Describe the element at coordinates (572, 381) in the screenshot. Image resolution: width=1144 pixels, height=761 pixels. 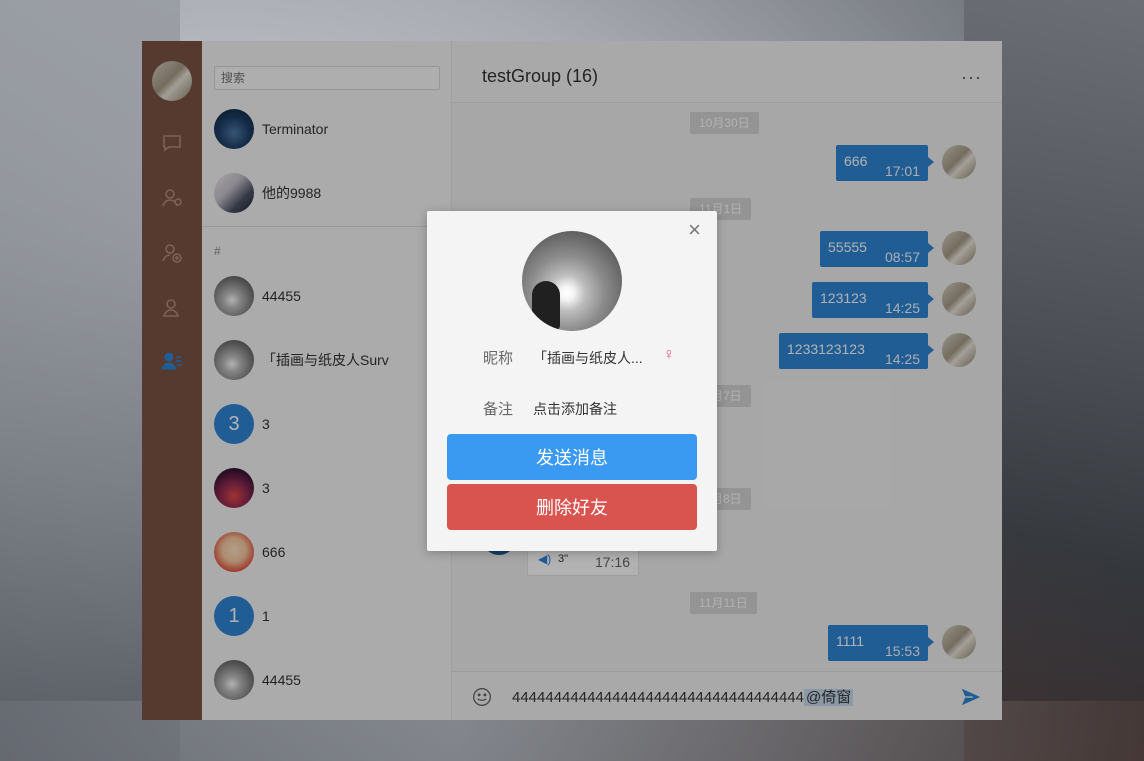
I see `user-profile-modal: × 昵称 「插画与纸皮人... ♀ 备注 点击添加备注 发送消息 删除好友` at that location.